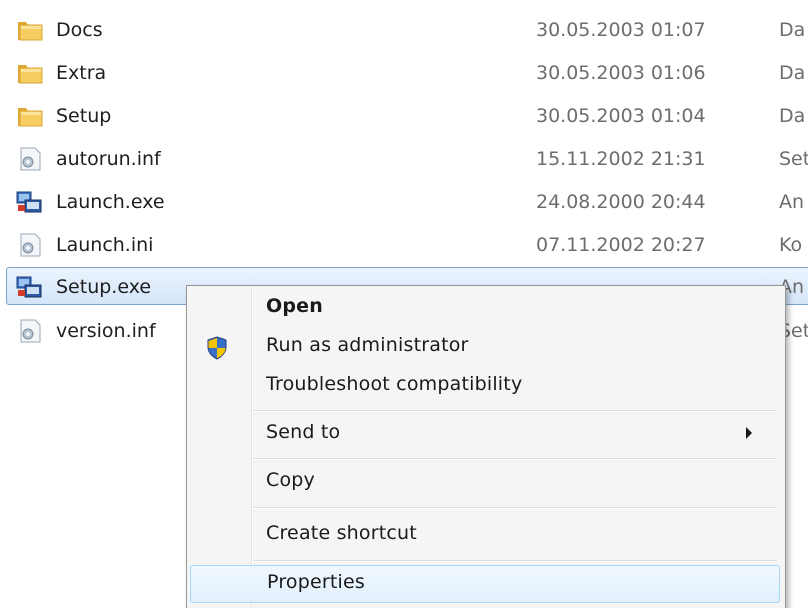  I want to click on menu-item-label: Send to, so click(303, 432).